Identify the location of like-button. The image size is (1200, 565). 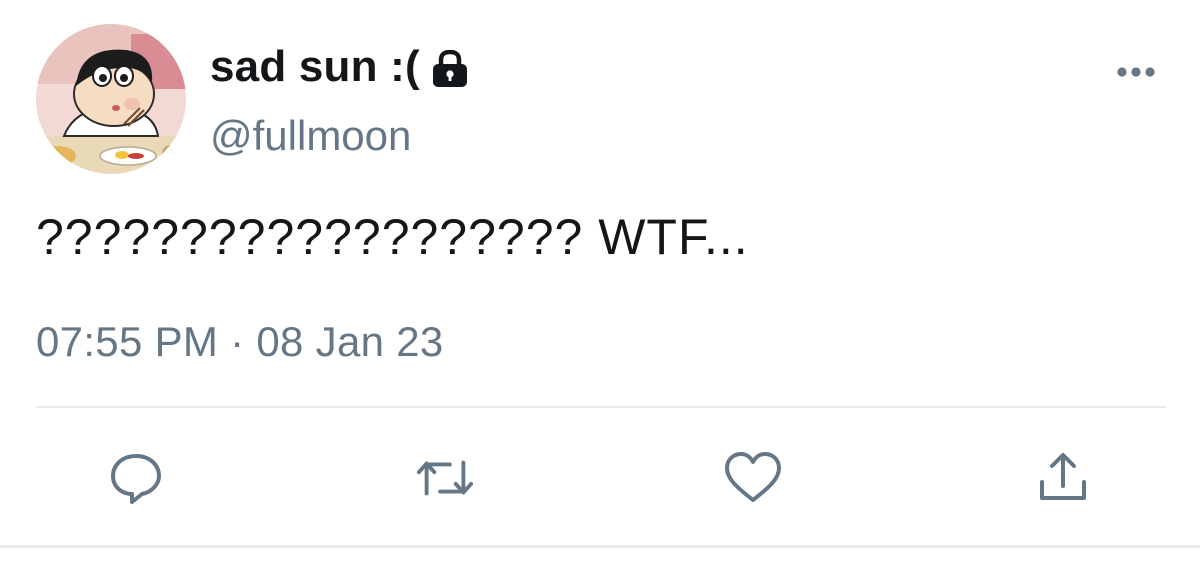
(753, 478).